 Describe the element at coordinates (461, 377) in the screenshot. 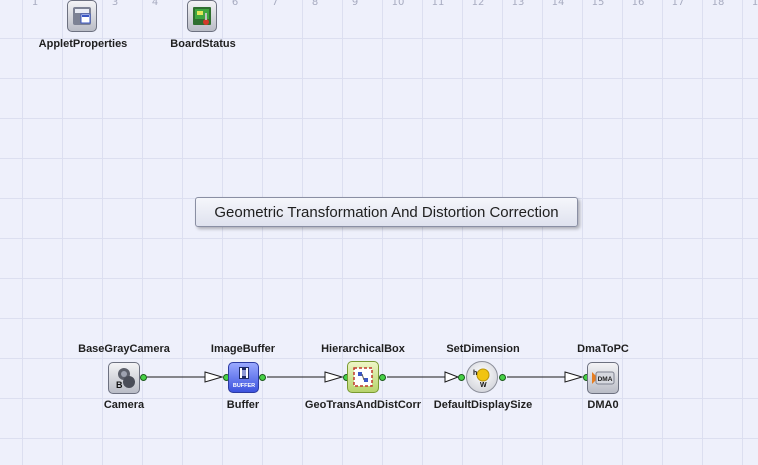

I see `input-port` at that location.